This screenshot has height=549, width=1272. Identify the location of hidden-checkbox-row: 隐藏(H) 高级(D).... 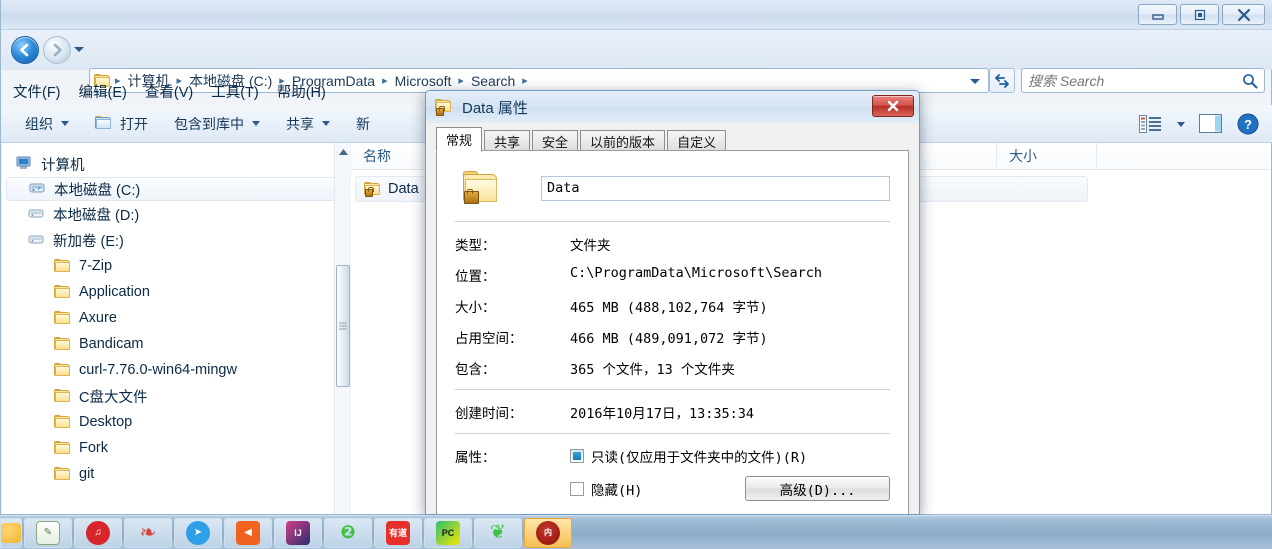
(730, 488).